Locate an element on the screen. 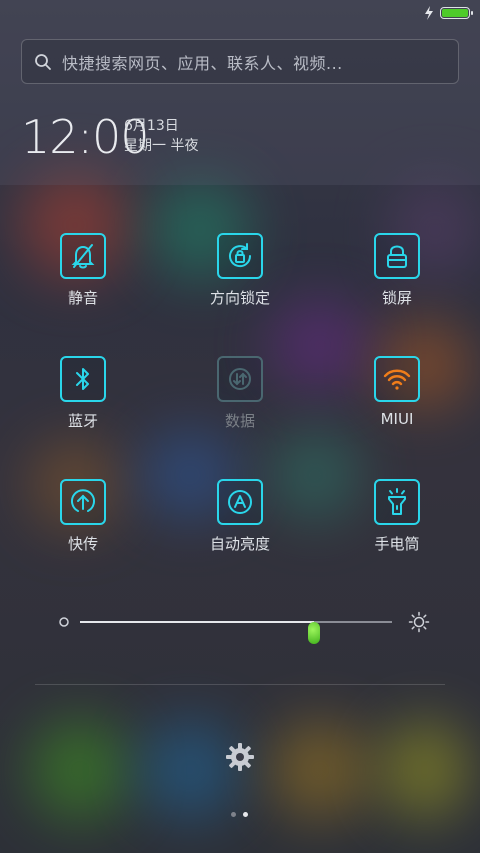  toggle-silent: 静音 is located at coordinates (83, 270).